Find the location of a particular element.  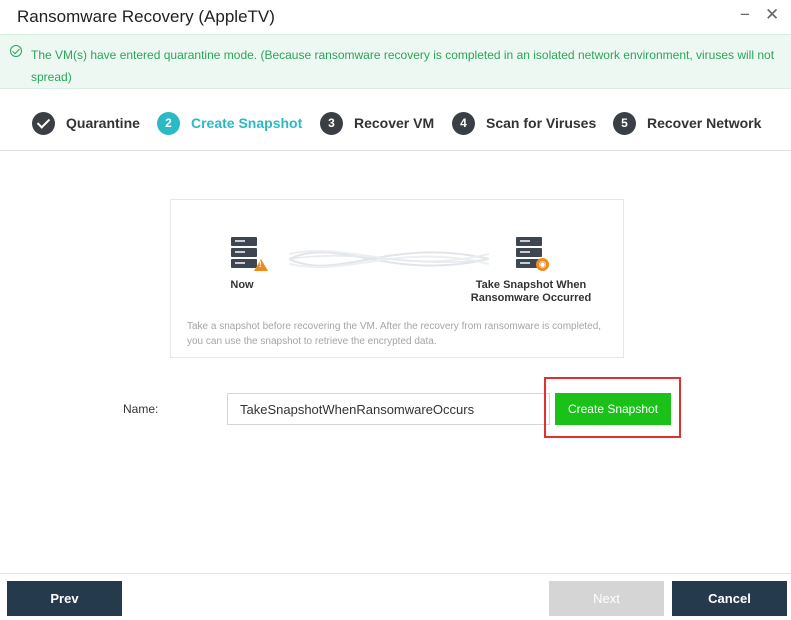

next-button: Next is located at coordinates (606, 598).